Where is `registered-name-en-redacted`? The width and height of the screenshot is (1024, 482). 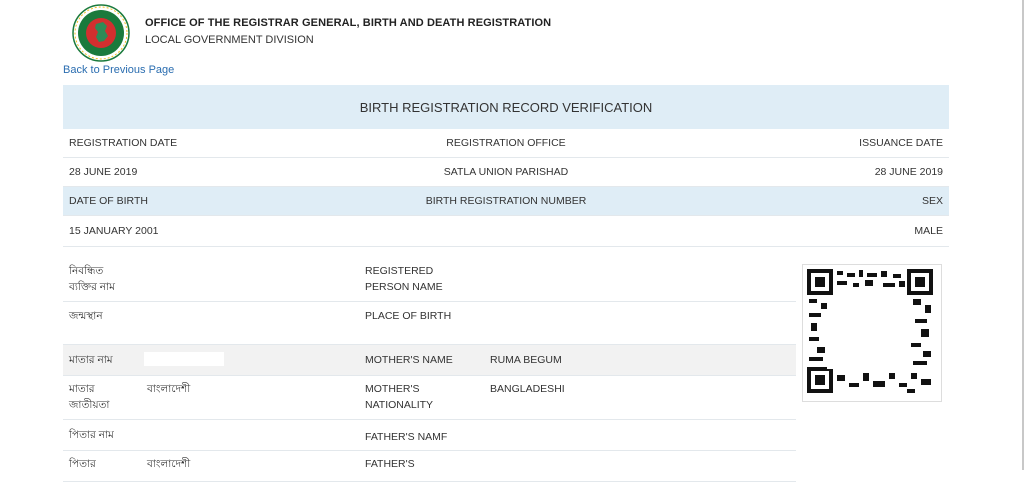 registered-name-en-redacted is located at coordinates (545, 271).